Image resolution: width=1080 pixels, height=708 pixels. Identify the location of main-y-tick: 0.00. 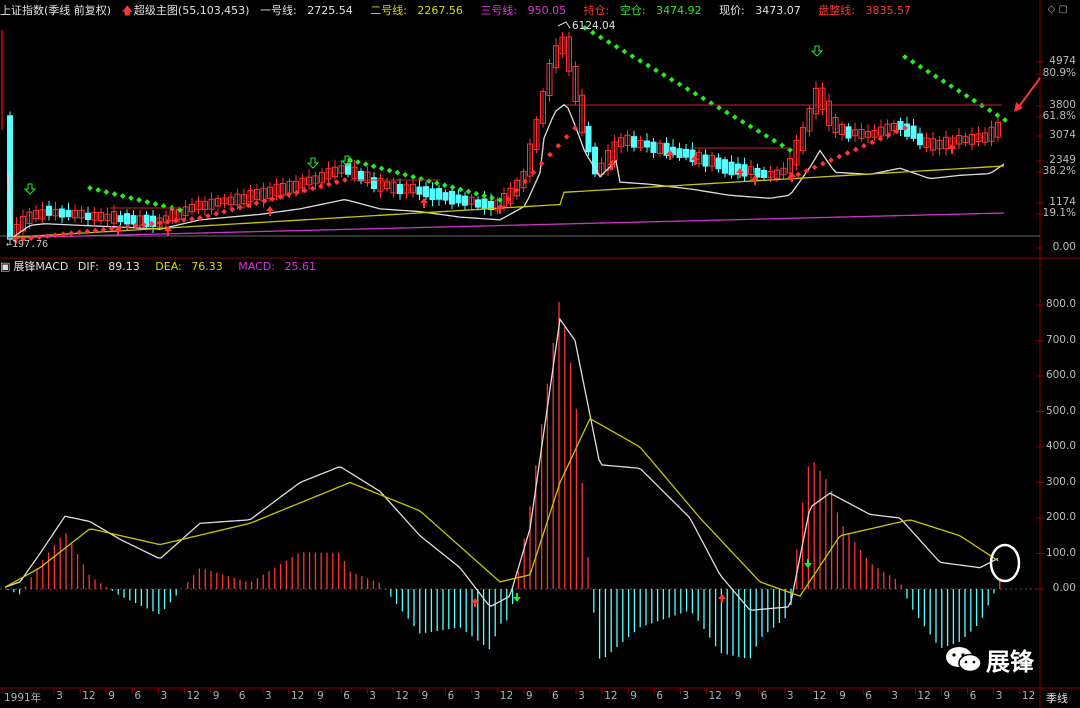
(1064, 247).